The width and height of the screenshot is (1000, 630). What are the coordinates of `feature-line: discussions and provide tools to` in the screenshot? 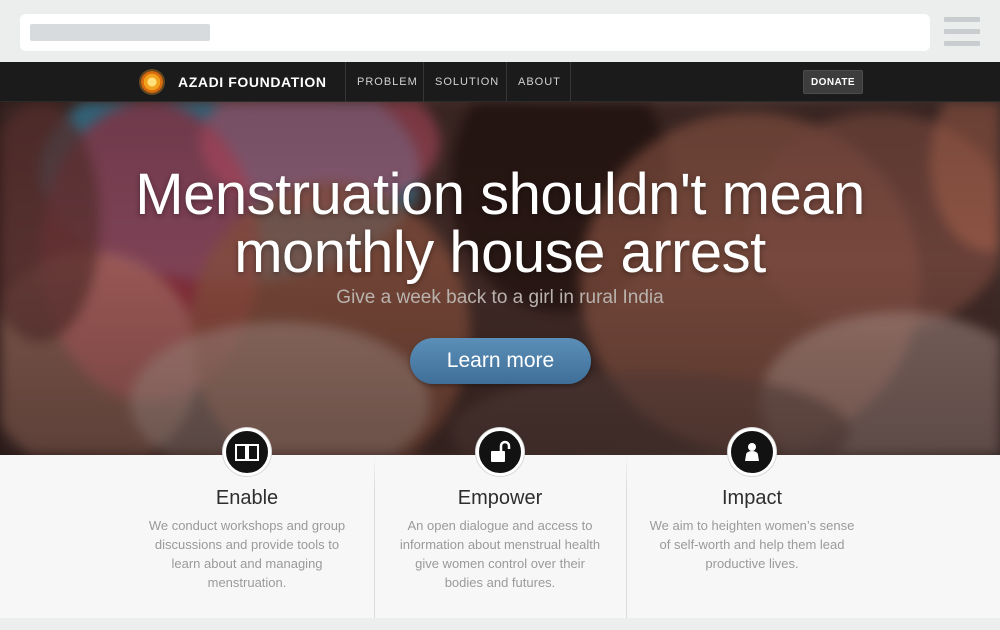 It's located at (247, 544).